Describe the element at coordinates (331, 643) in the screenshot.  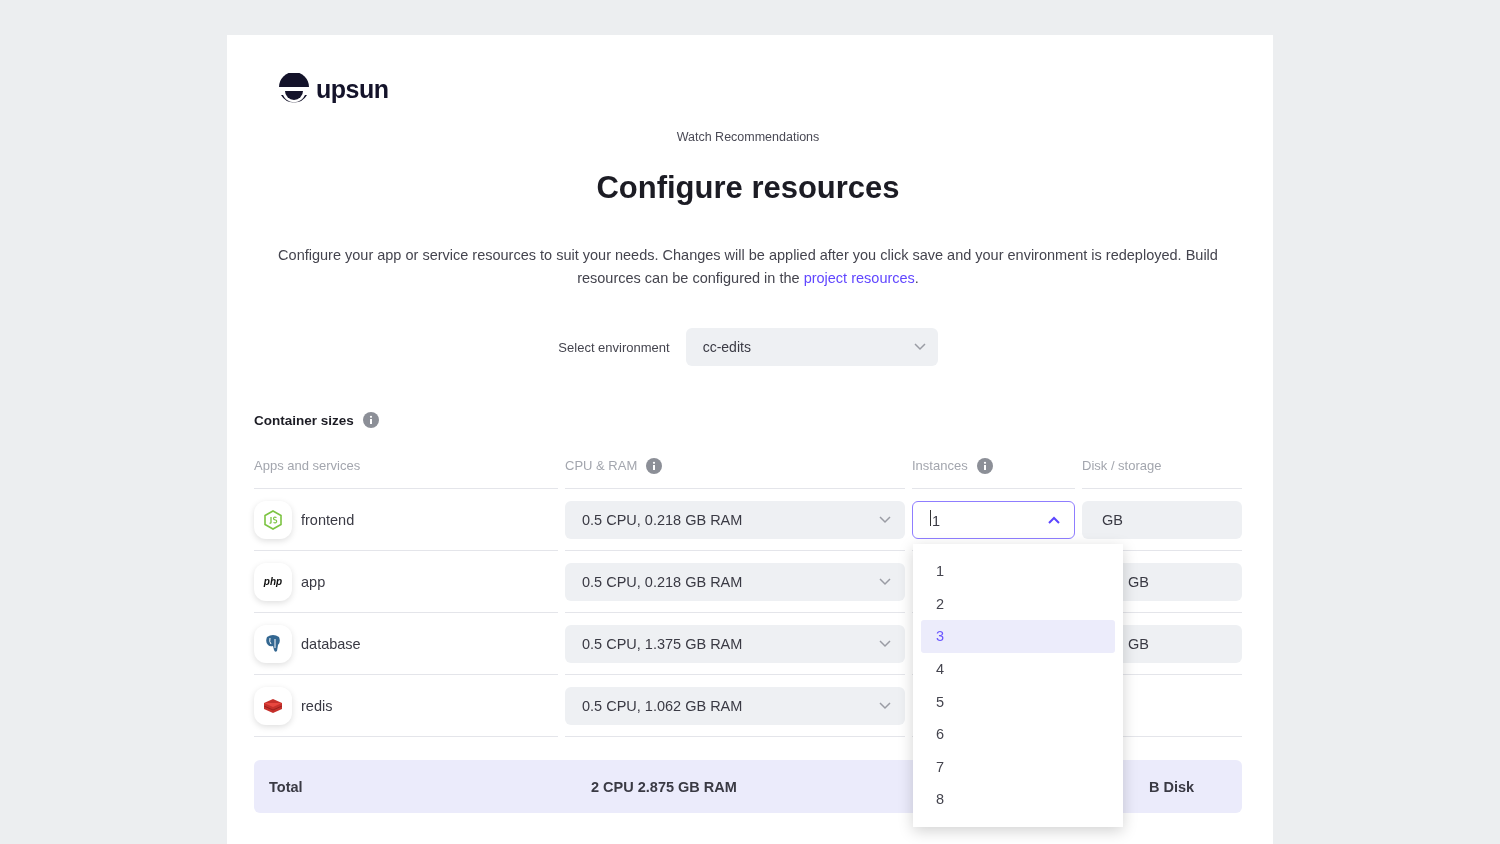
I see `service-name: database` at that location.